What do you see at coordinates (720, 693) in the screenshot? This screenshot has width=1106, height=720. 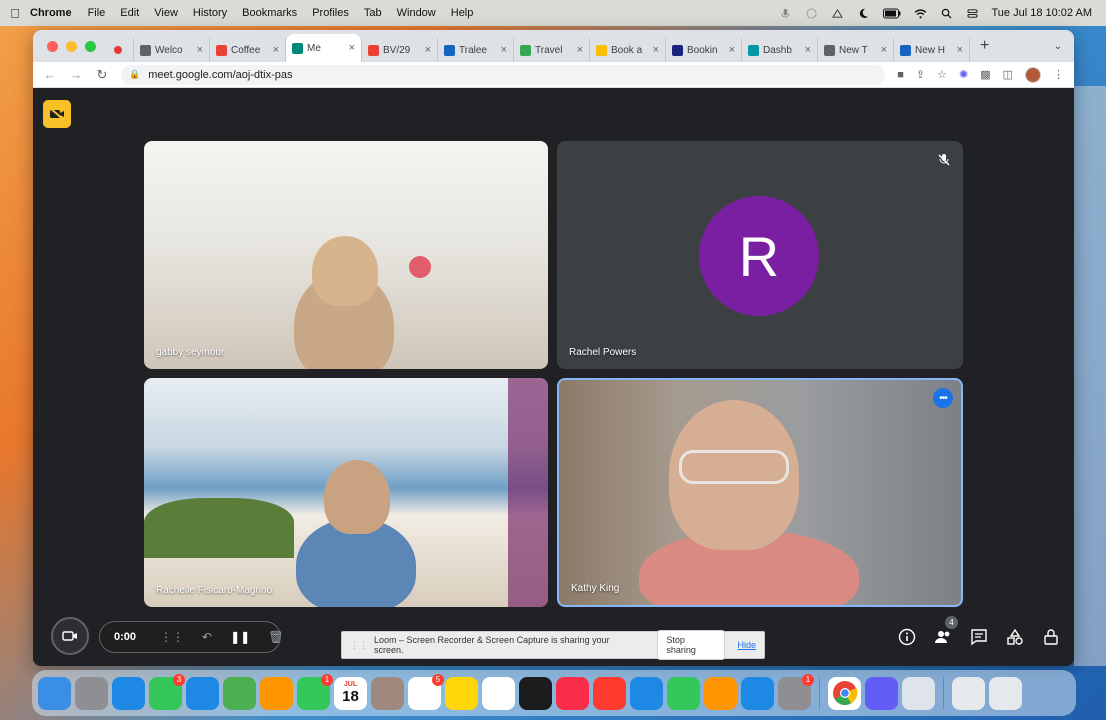 I see `dock-app-pages` at bounding box center [720, 693].